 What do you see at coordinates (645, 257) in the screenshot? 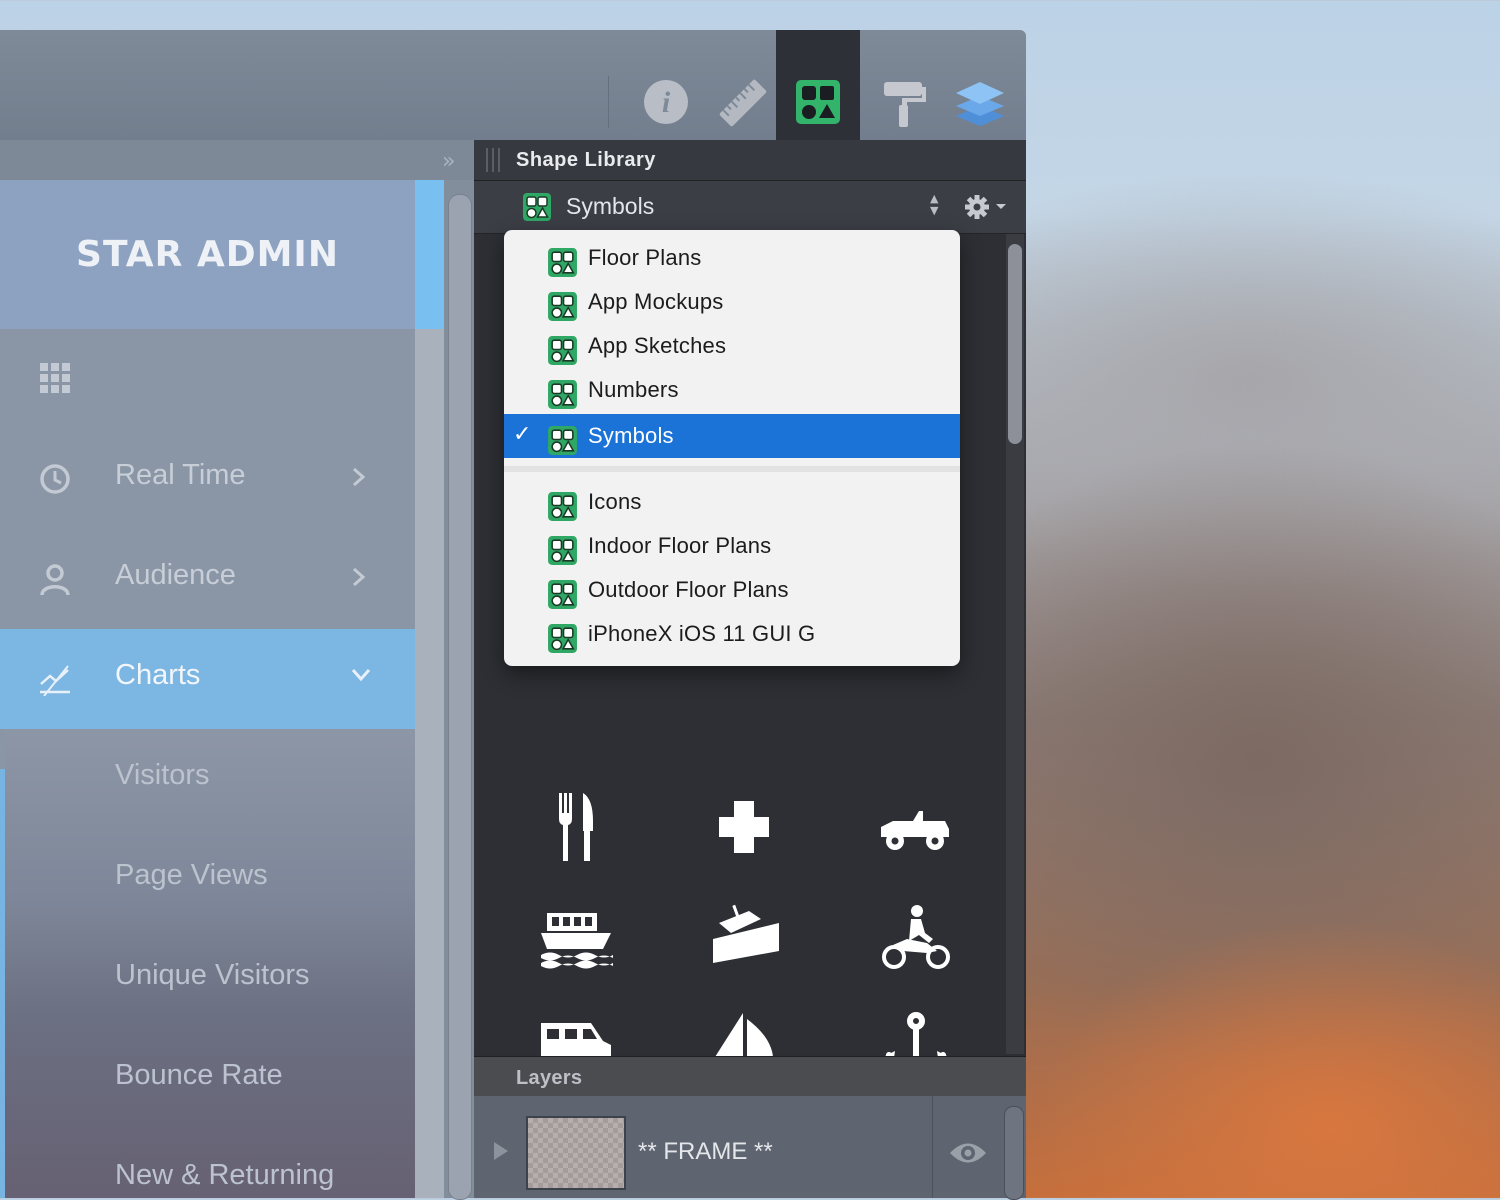
I see `menu-item-label: Floor Plans` at bounding box center [645, 257].